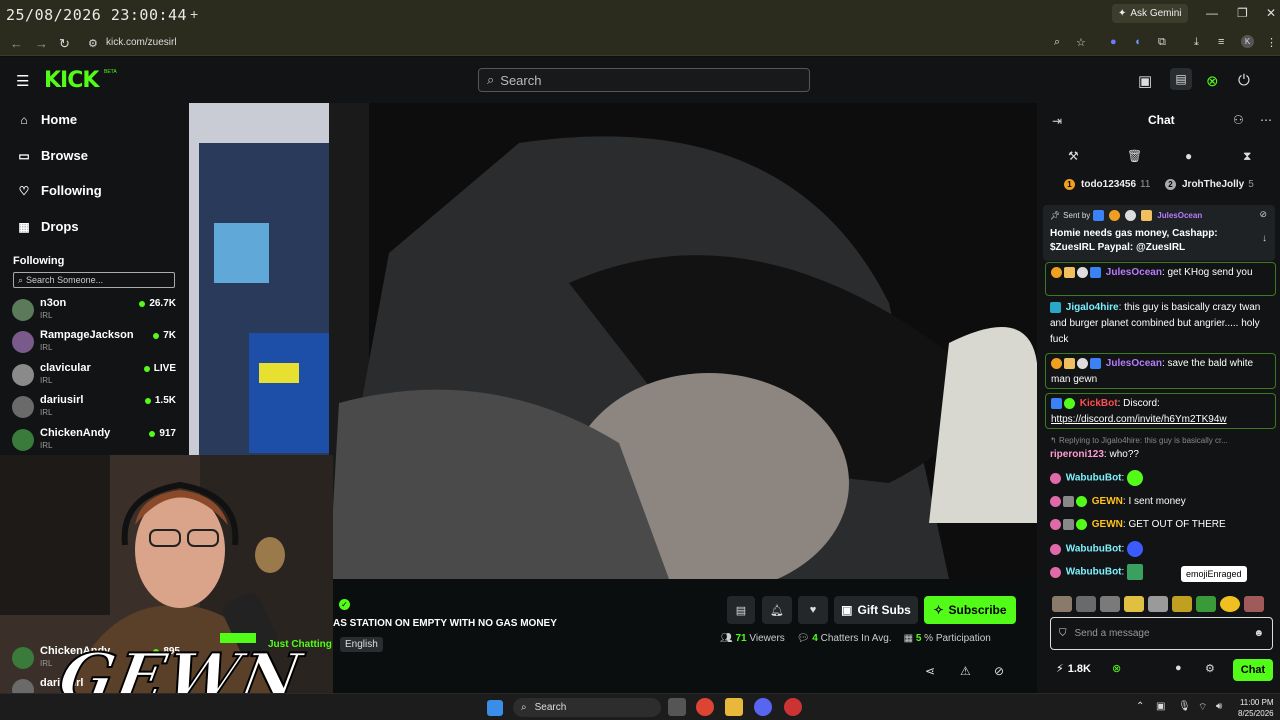 Image resolution: width=1280 pixels, height=720 pixels. What do you see at coordinates (705, 707) in the screenshot?
I see `chrome-icon` at bounding box center [705, 707].